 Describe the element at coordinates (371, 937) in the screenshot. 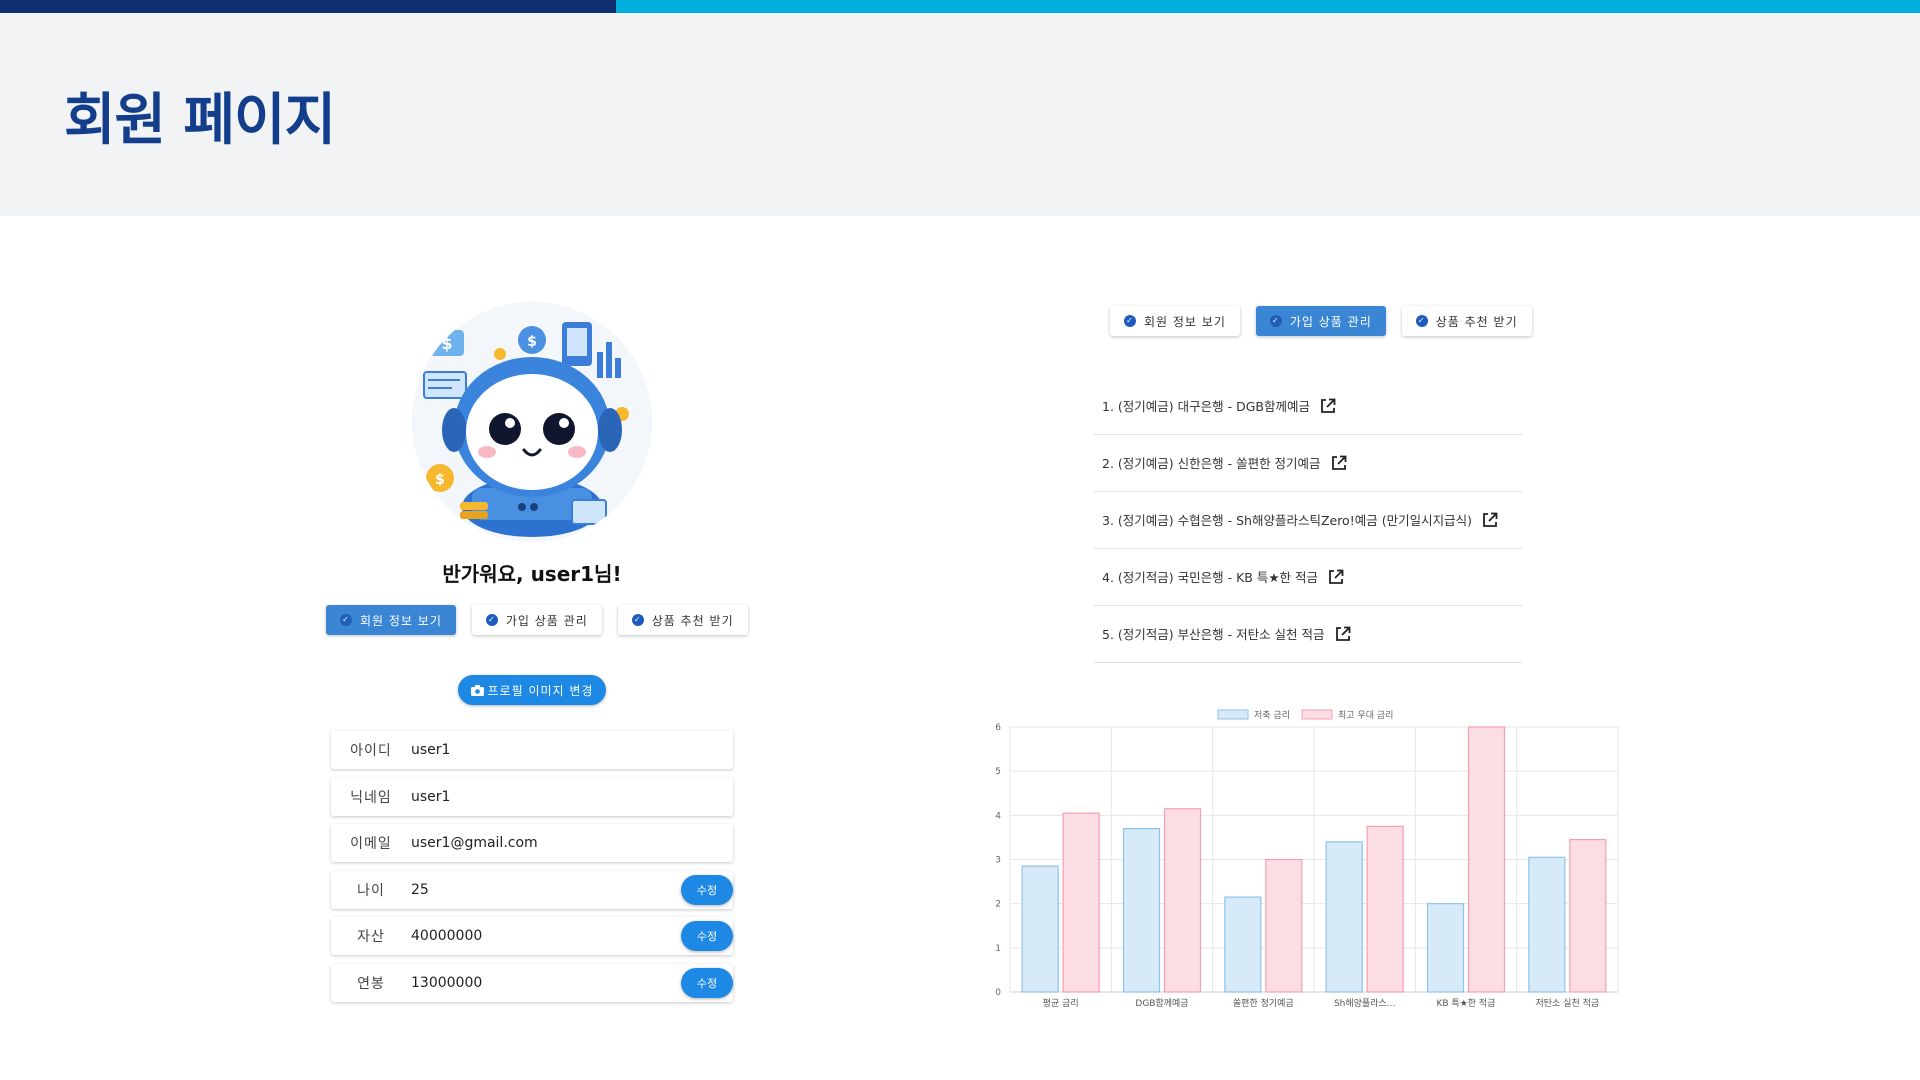

I see `field-label: 자산` at that location.